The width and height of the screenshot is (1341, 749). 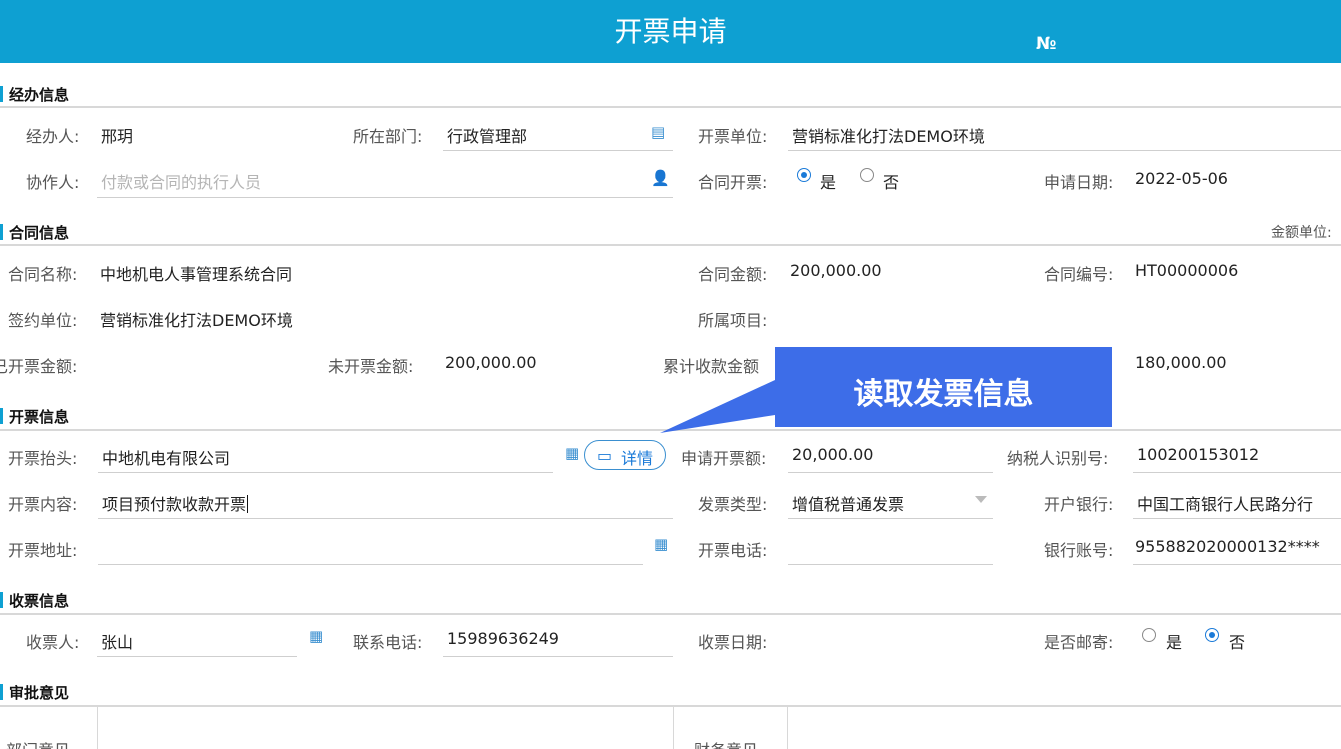 I want to click on detail-button: ▭ 详情, so click(x=625, y=455).